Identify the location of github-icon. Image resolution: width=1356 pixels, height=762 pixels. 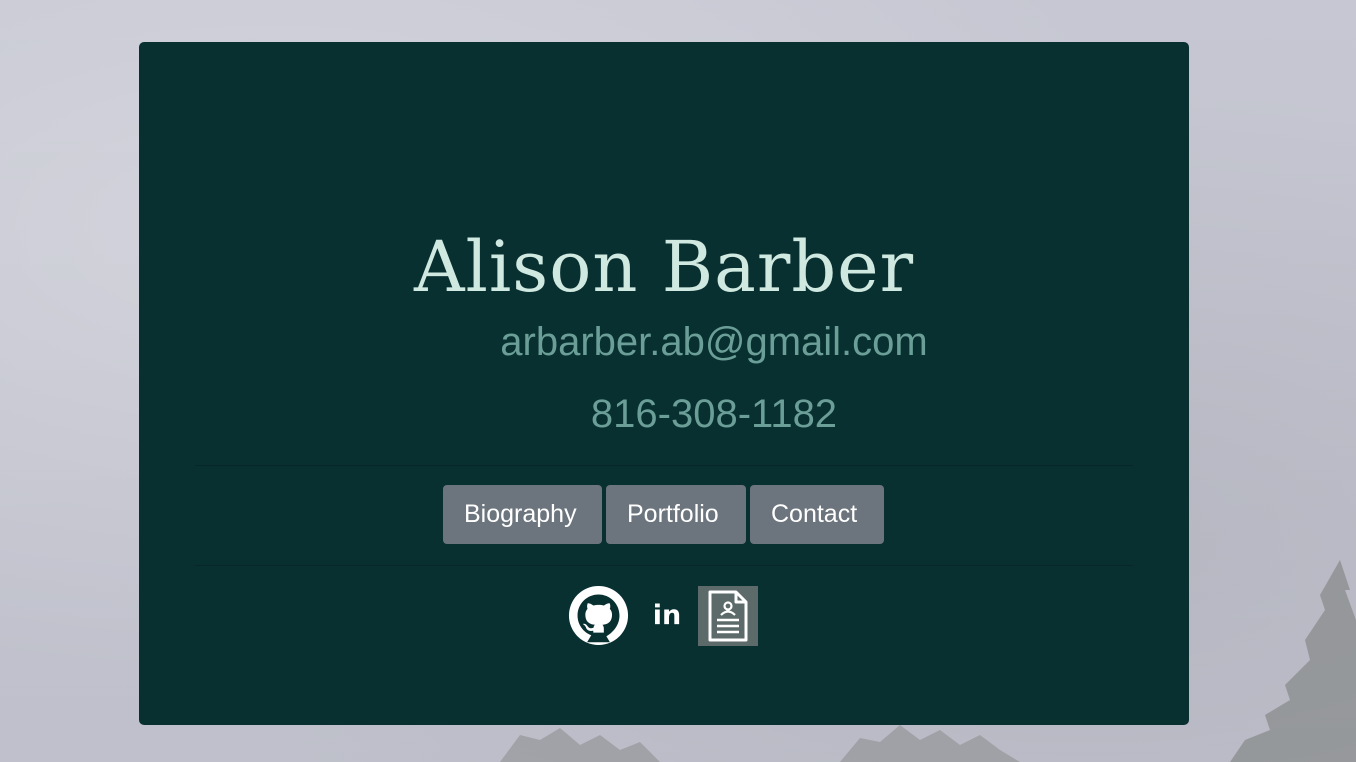
(598, 615).